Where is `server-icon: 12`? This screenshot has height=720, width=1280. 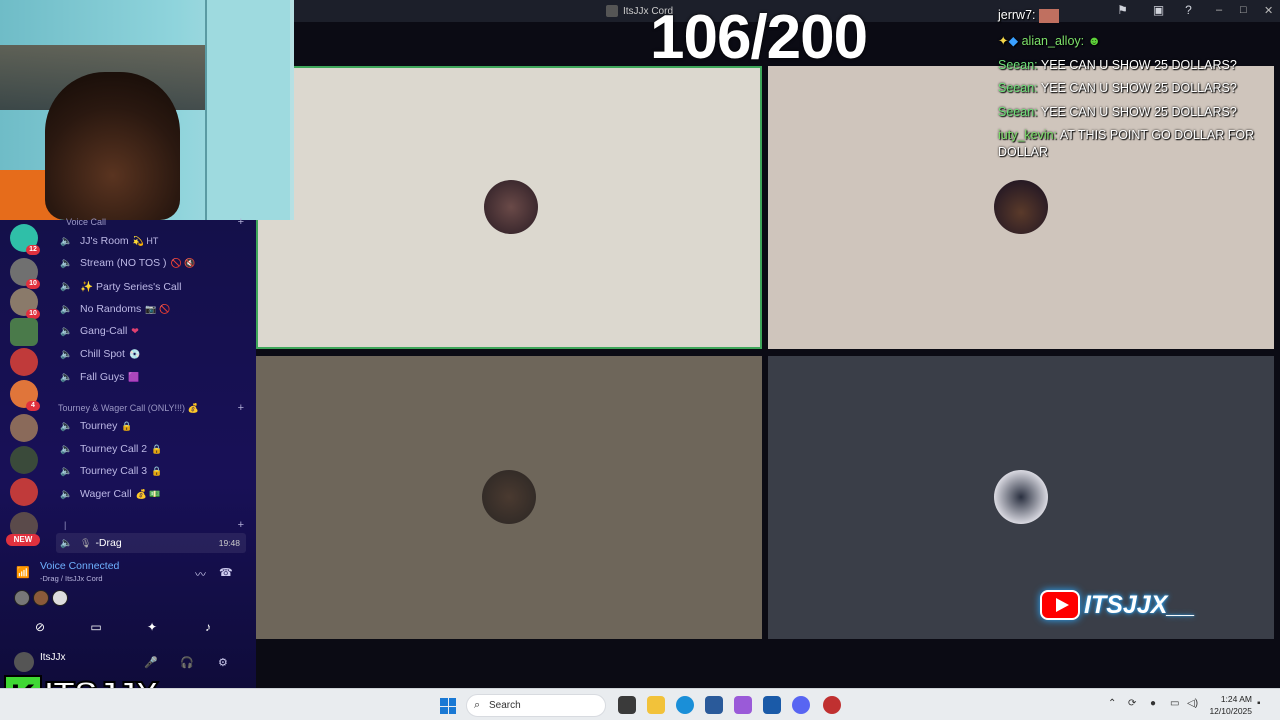 server-icon: 12 is located at coordinates (25, 239).